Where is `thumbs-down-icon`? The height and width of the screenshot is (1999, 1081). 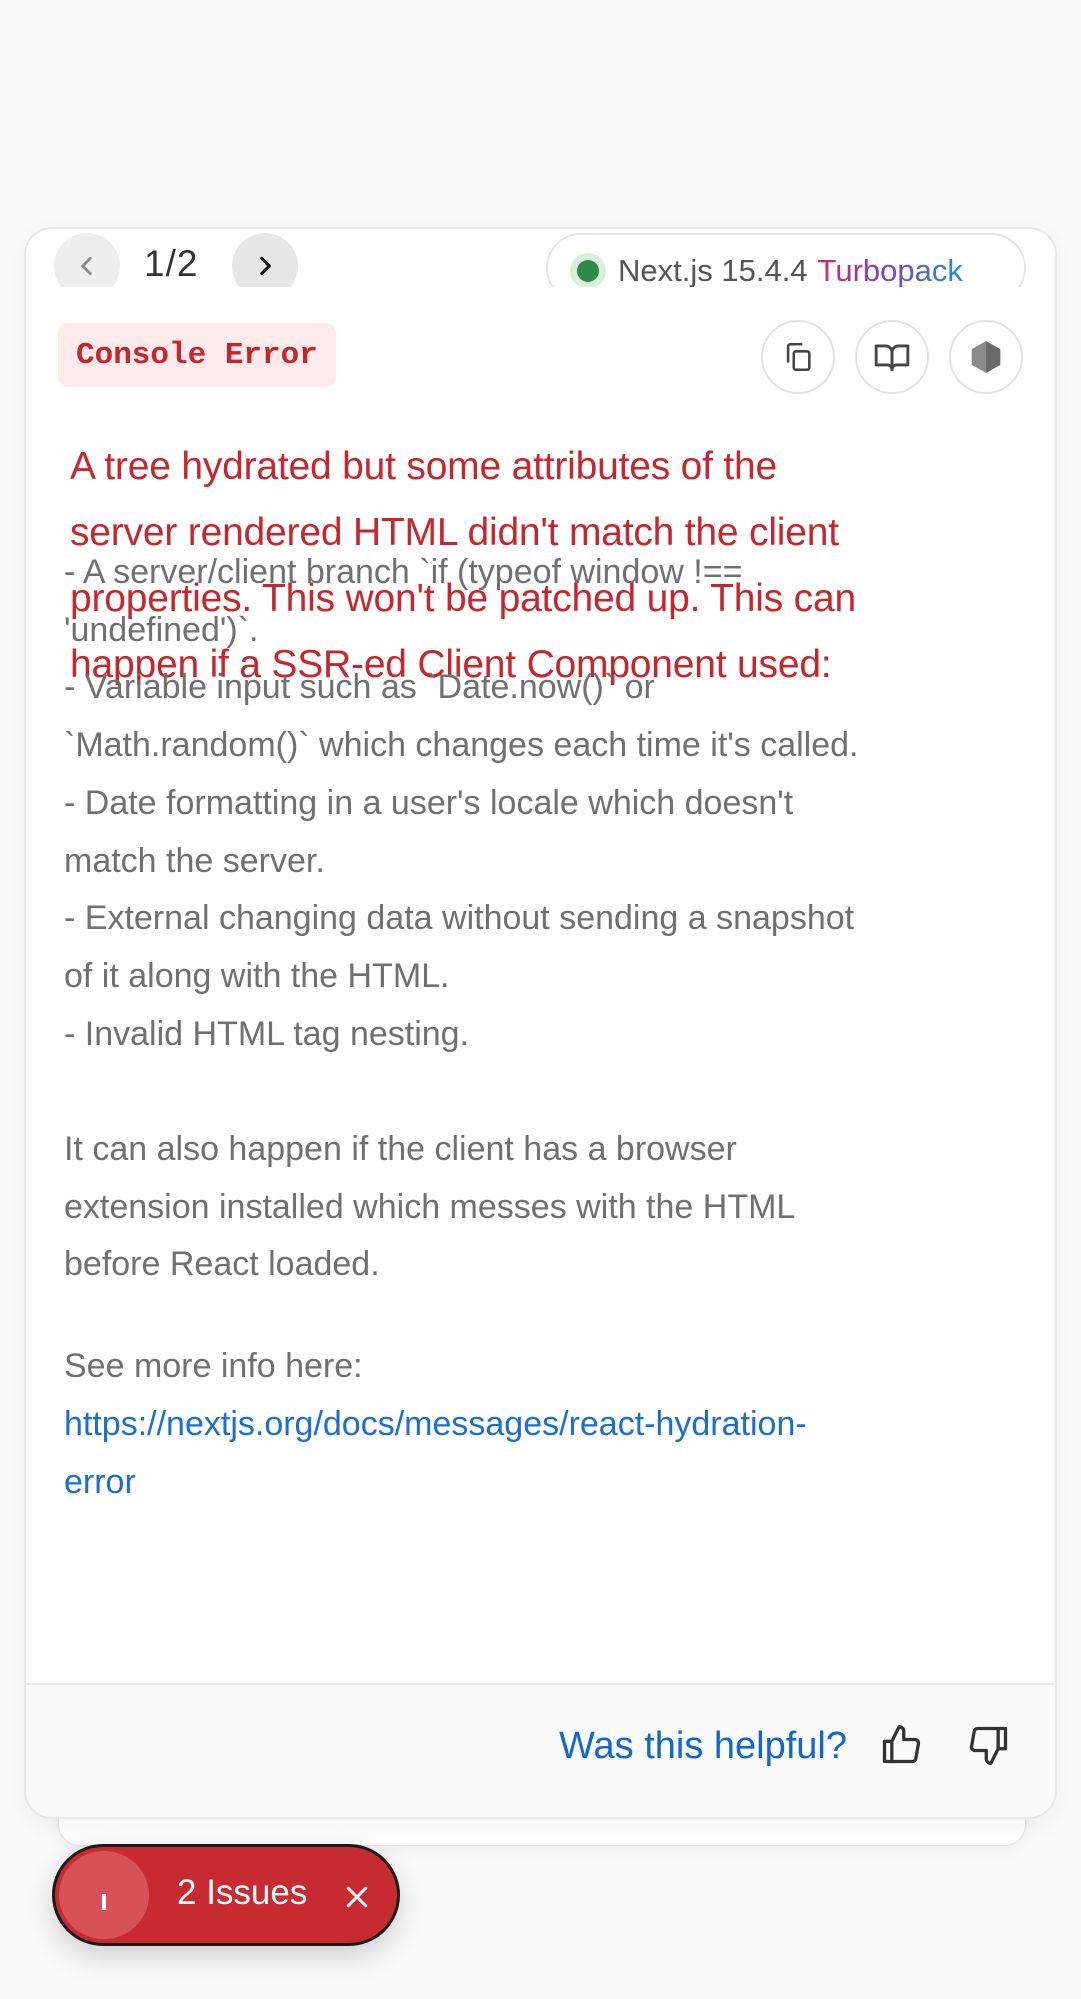
thumbs-down-icon is located at coordinates (988, 1745).